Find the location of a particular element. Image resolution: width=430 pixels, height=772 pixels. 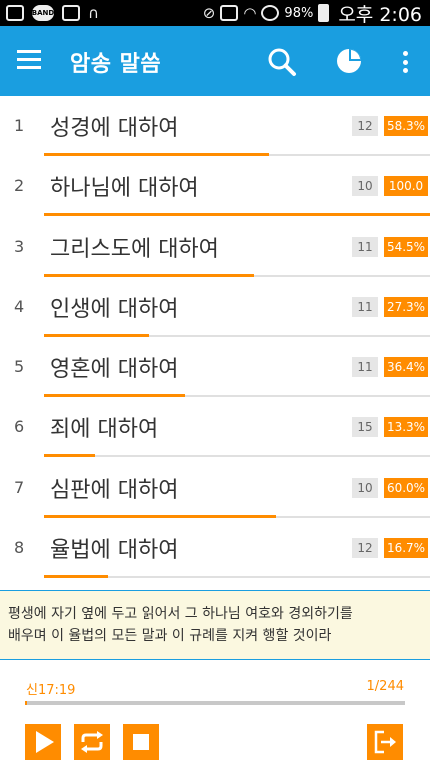

list-item: 7 심판에 대하여 10 60.0% is located at coordinates (215, 488).